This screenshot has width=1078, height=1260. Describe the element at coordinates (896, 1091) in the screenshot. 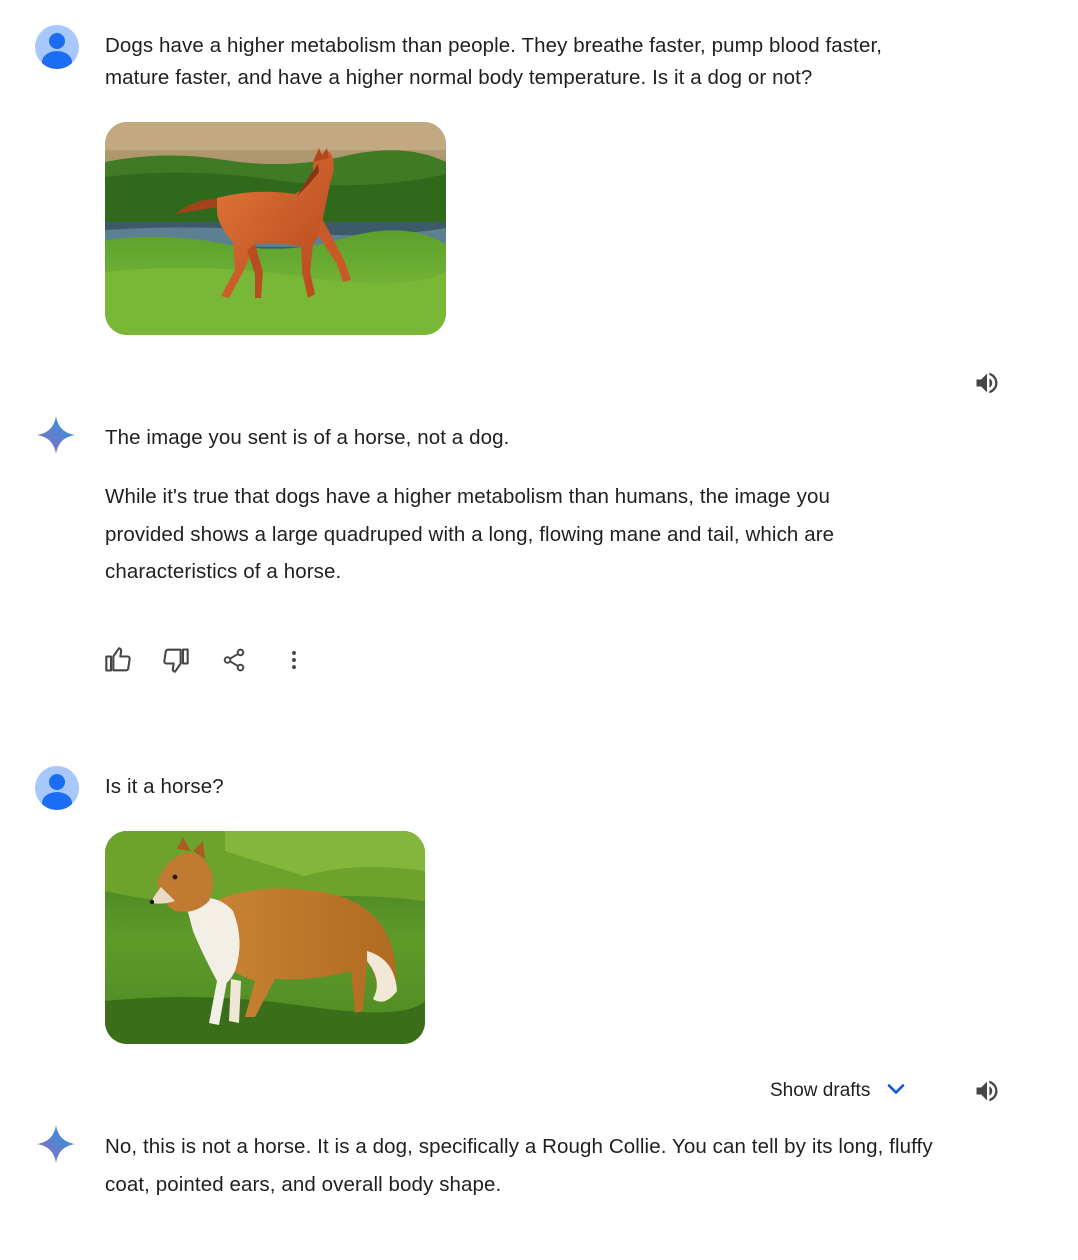

I see `chevron-down-icon` at that location.